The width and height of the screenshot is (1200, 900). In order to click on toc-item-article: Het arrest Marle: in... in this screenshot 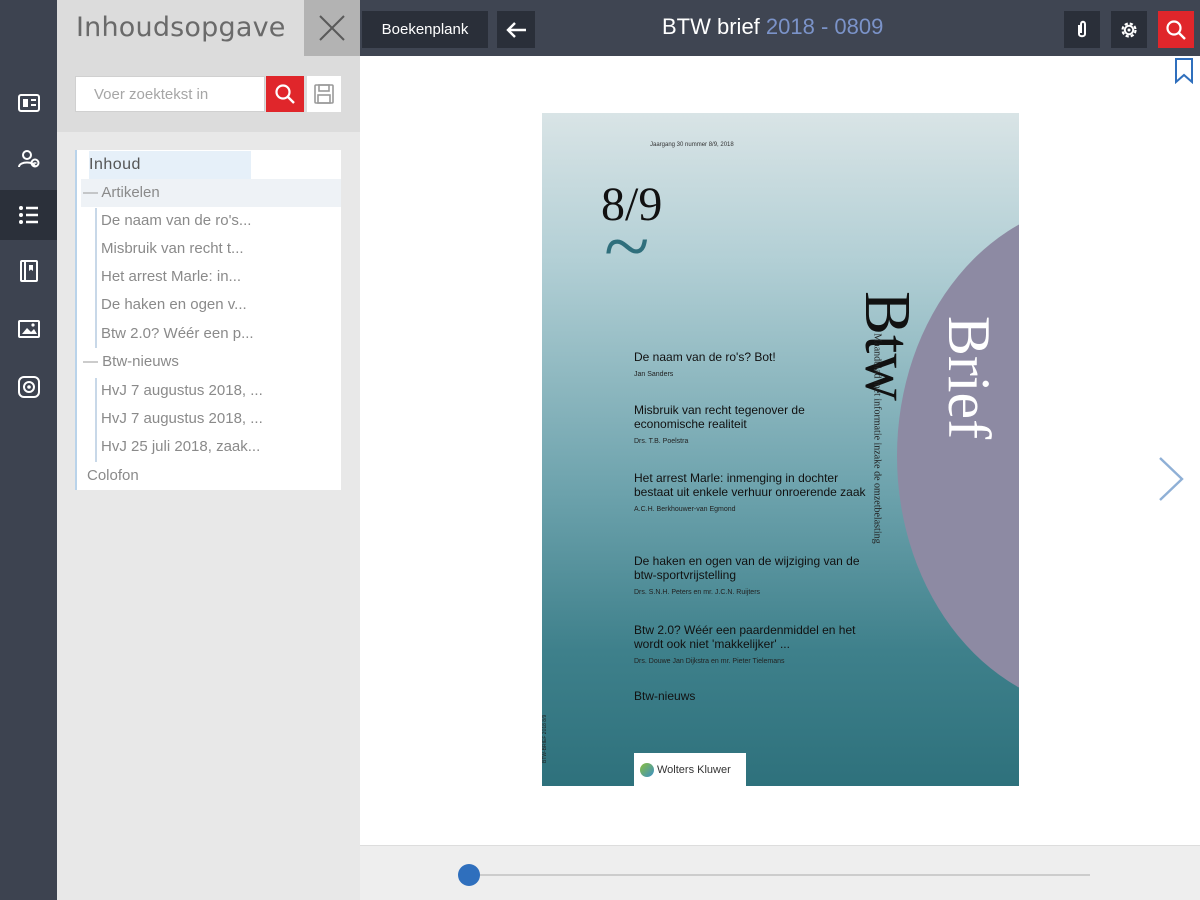, I will do `click(171, 277)`.